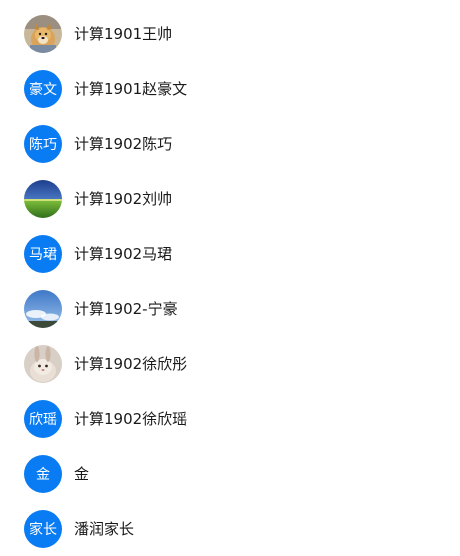 The width and height of the screenshot is (460, 556). What do you see at coordinates (43, 88) in the screenshot?
I see `avatar-text: 豪文` at bounding box center [43, 88].